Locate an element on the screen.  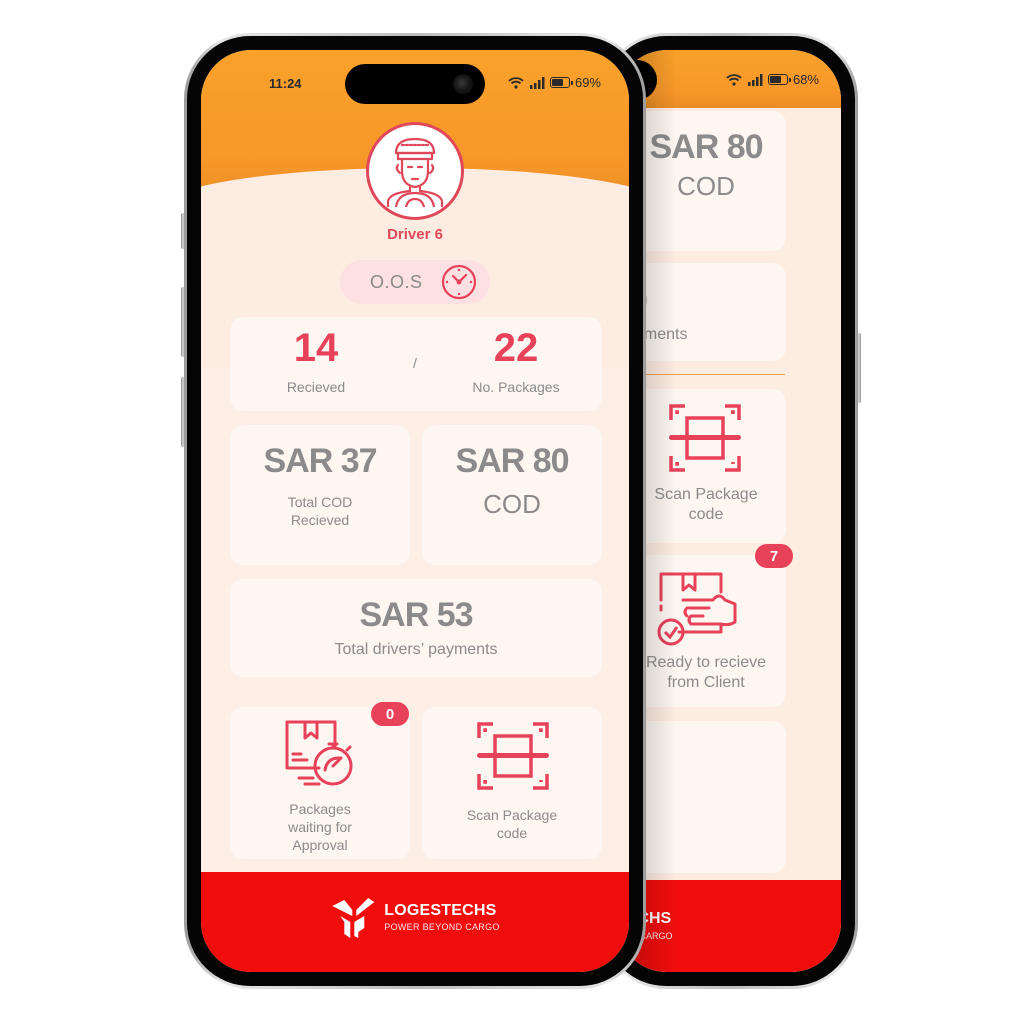
driver-avatar is located at coordinates (415, 171).